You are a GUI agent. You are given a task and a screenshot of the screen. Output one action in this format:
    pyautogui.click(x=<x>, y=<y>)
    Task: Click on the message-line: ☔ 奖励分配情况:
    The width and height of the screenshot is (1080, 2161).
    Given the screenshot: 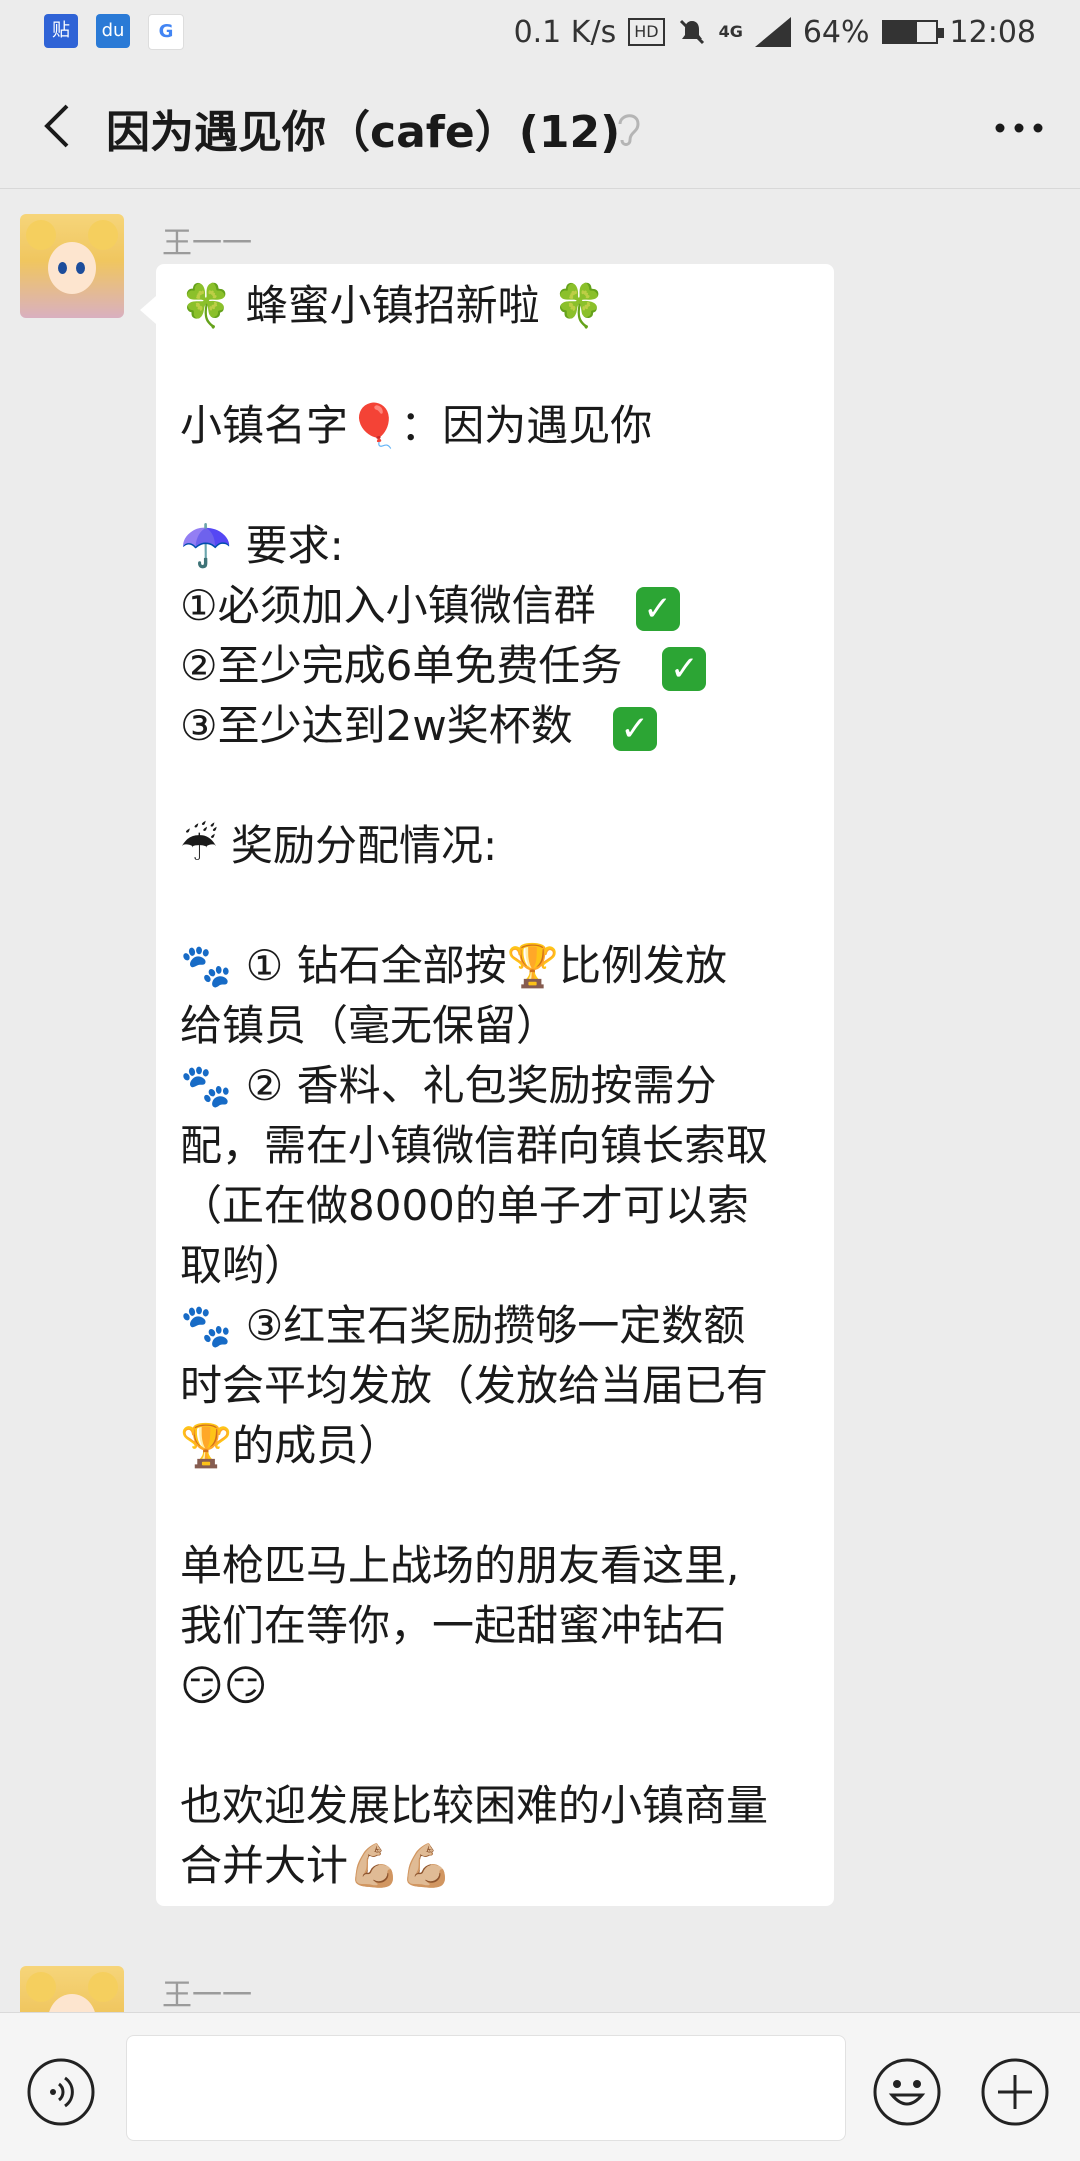 What is the action you would take?
    pyautogui.click(x=495, y=846)
    